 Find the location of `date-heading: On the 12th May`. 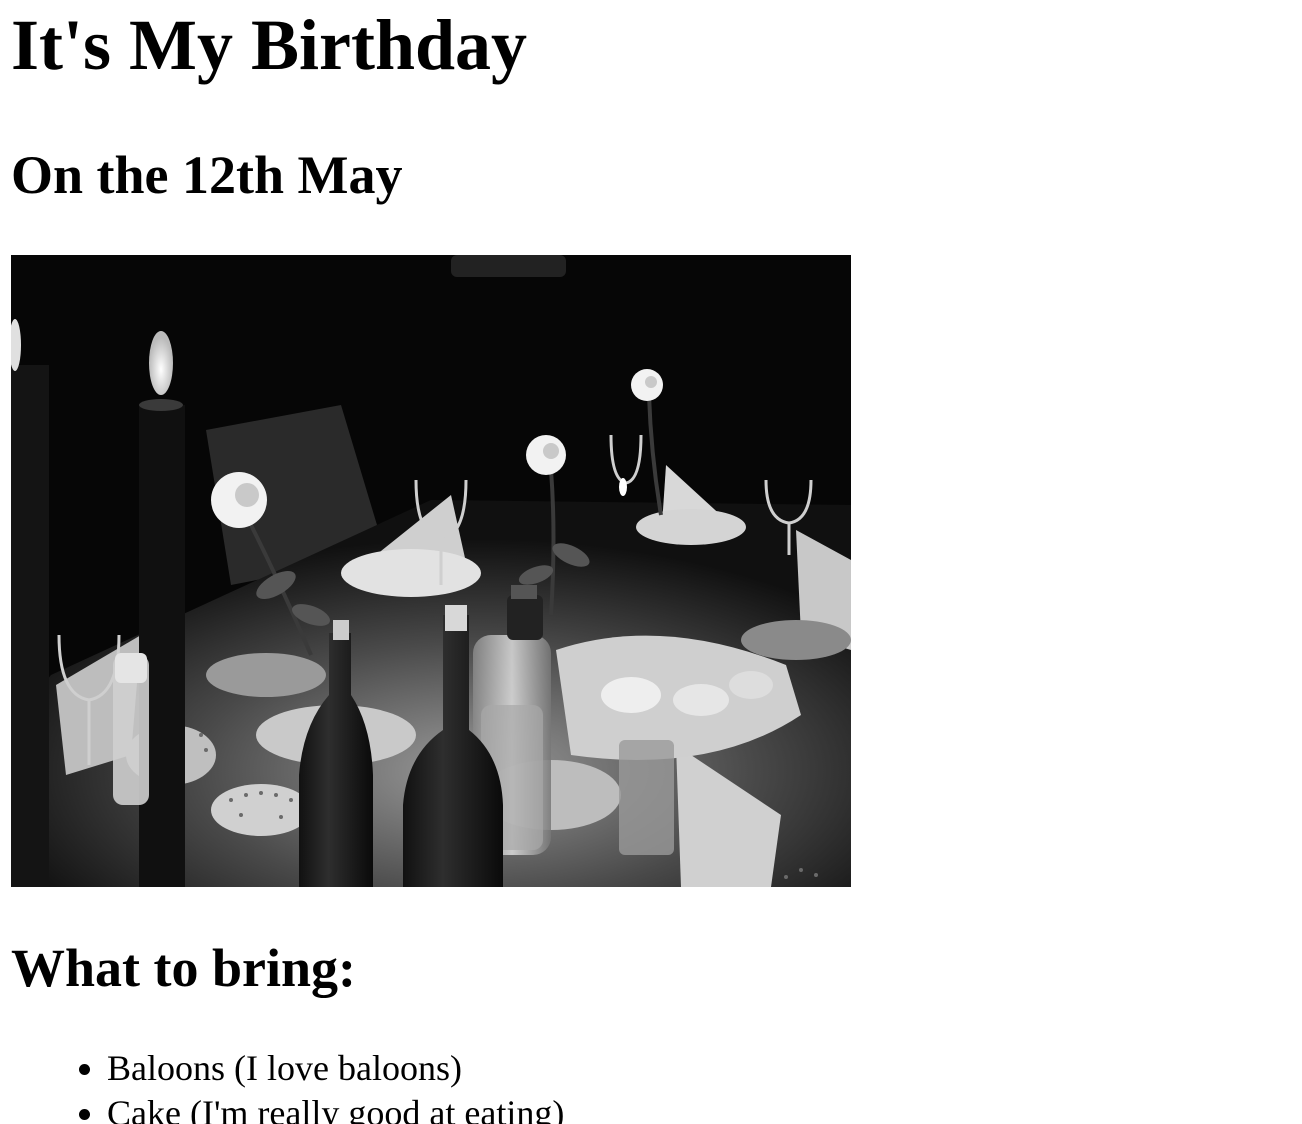

date-heading: On the 12th May is located at coordinates (207, 175).